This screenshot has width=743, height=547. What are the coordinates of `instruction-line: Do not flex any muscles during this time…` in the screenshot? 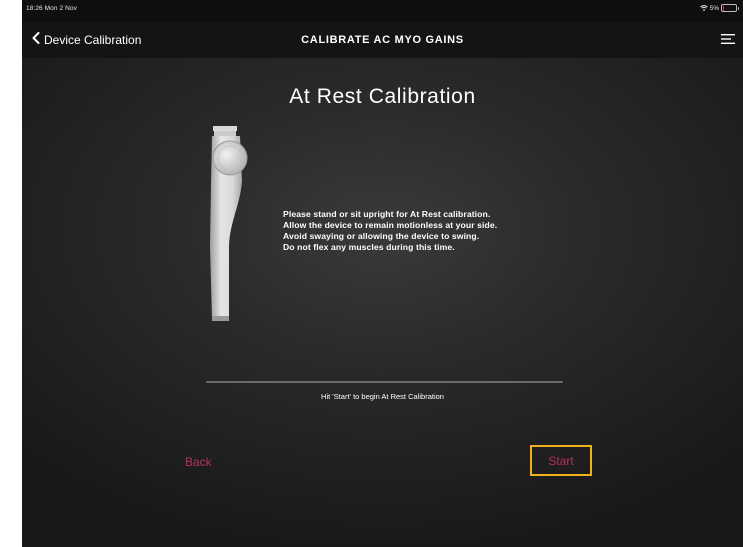 It's located at (369, 247).